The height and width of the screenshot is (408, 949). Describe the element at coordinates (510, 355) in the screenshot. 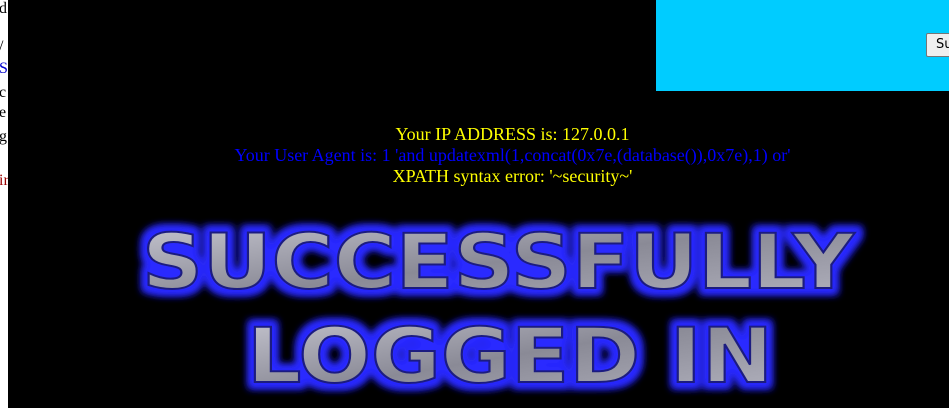

I see `banner-line-2: LOGGED IN` at that location.